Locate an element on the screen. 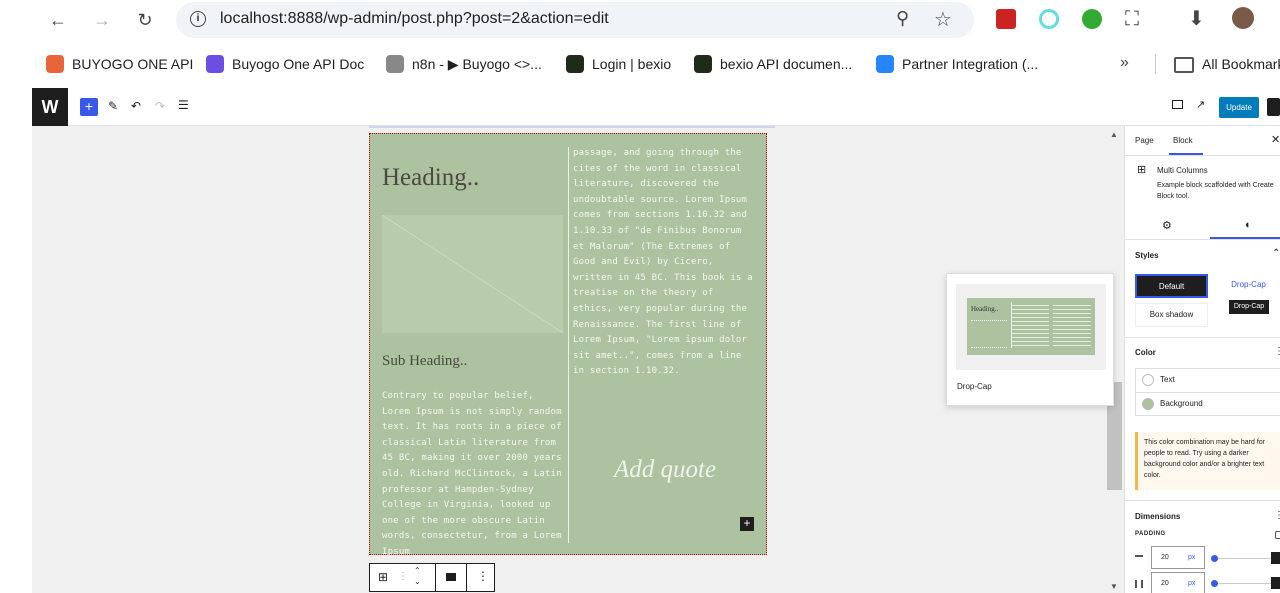 The height and width of the screenshot is (593, 1280). styles-contrast-icon: ◐ is located at coordinates (1248, 225).